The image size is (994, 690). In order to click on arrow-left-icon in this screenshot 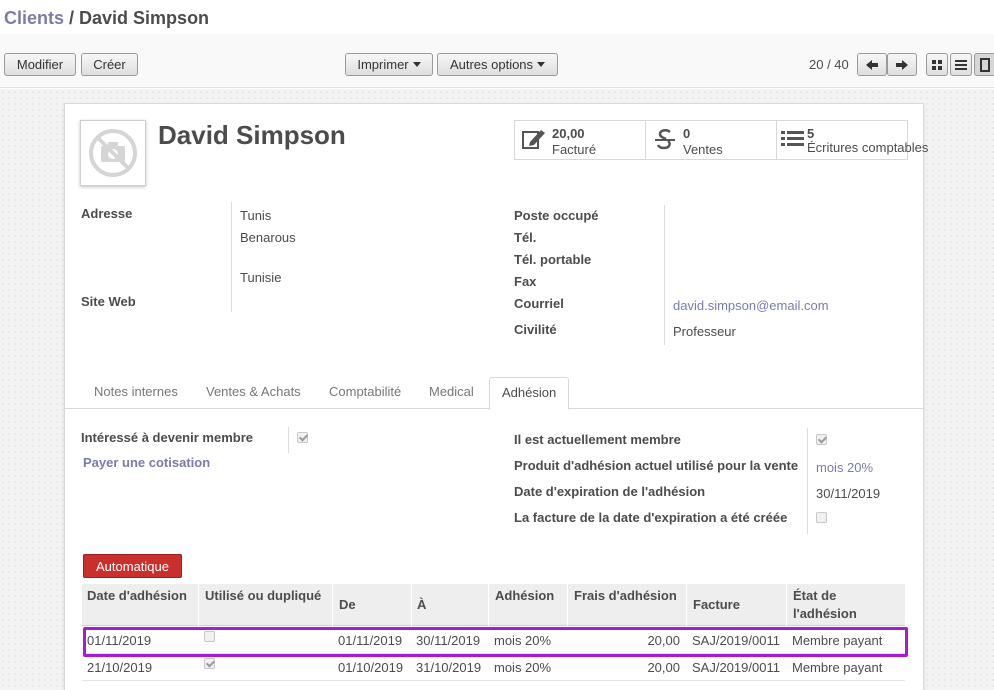, I will do `click(872, 64)`.